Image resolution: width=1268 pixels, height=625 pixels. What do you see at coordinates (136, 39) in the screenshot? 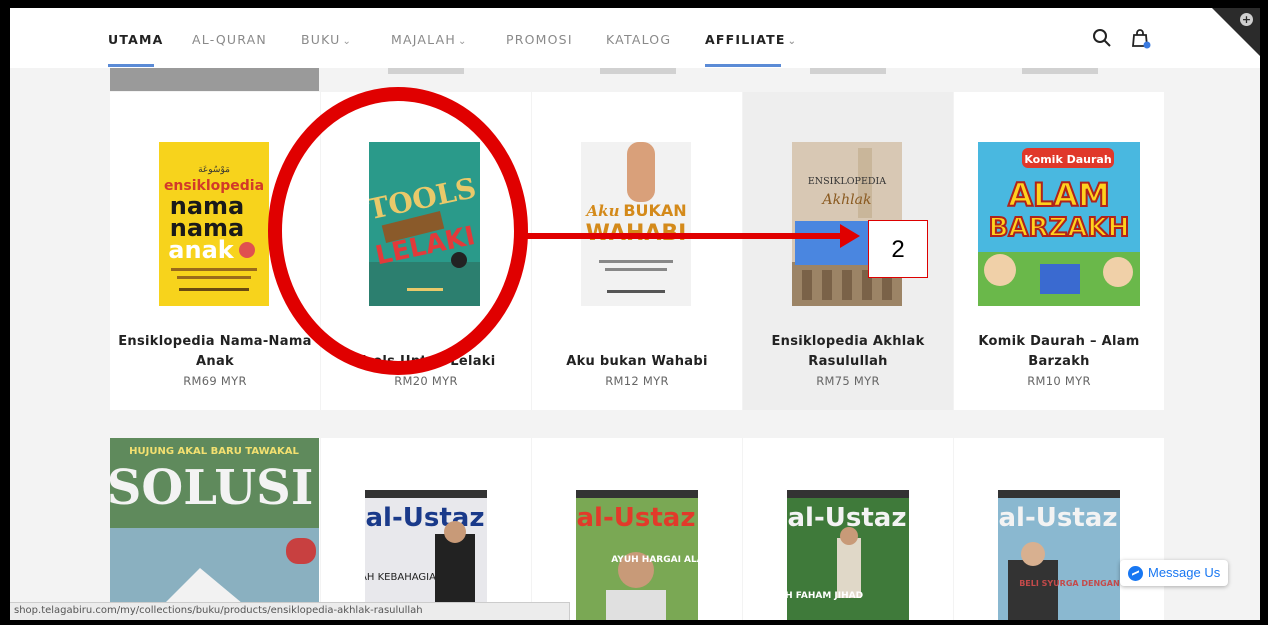
I see `nav-utama: UTAMA` at bounding box center [136, 39].